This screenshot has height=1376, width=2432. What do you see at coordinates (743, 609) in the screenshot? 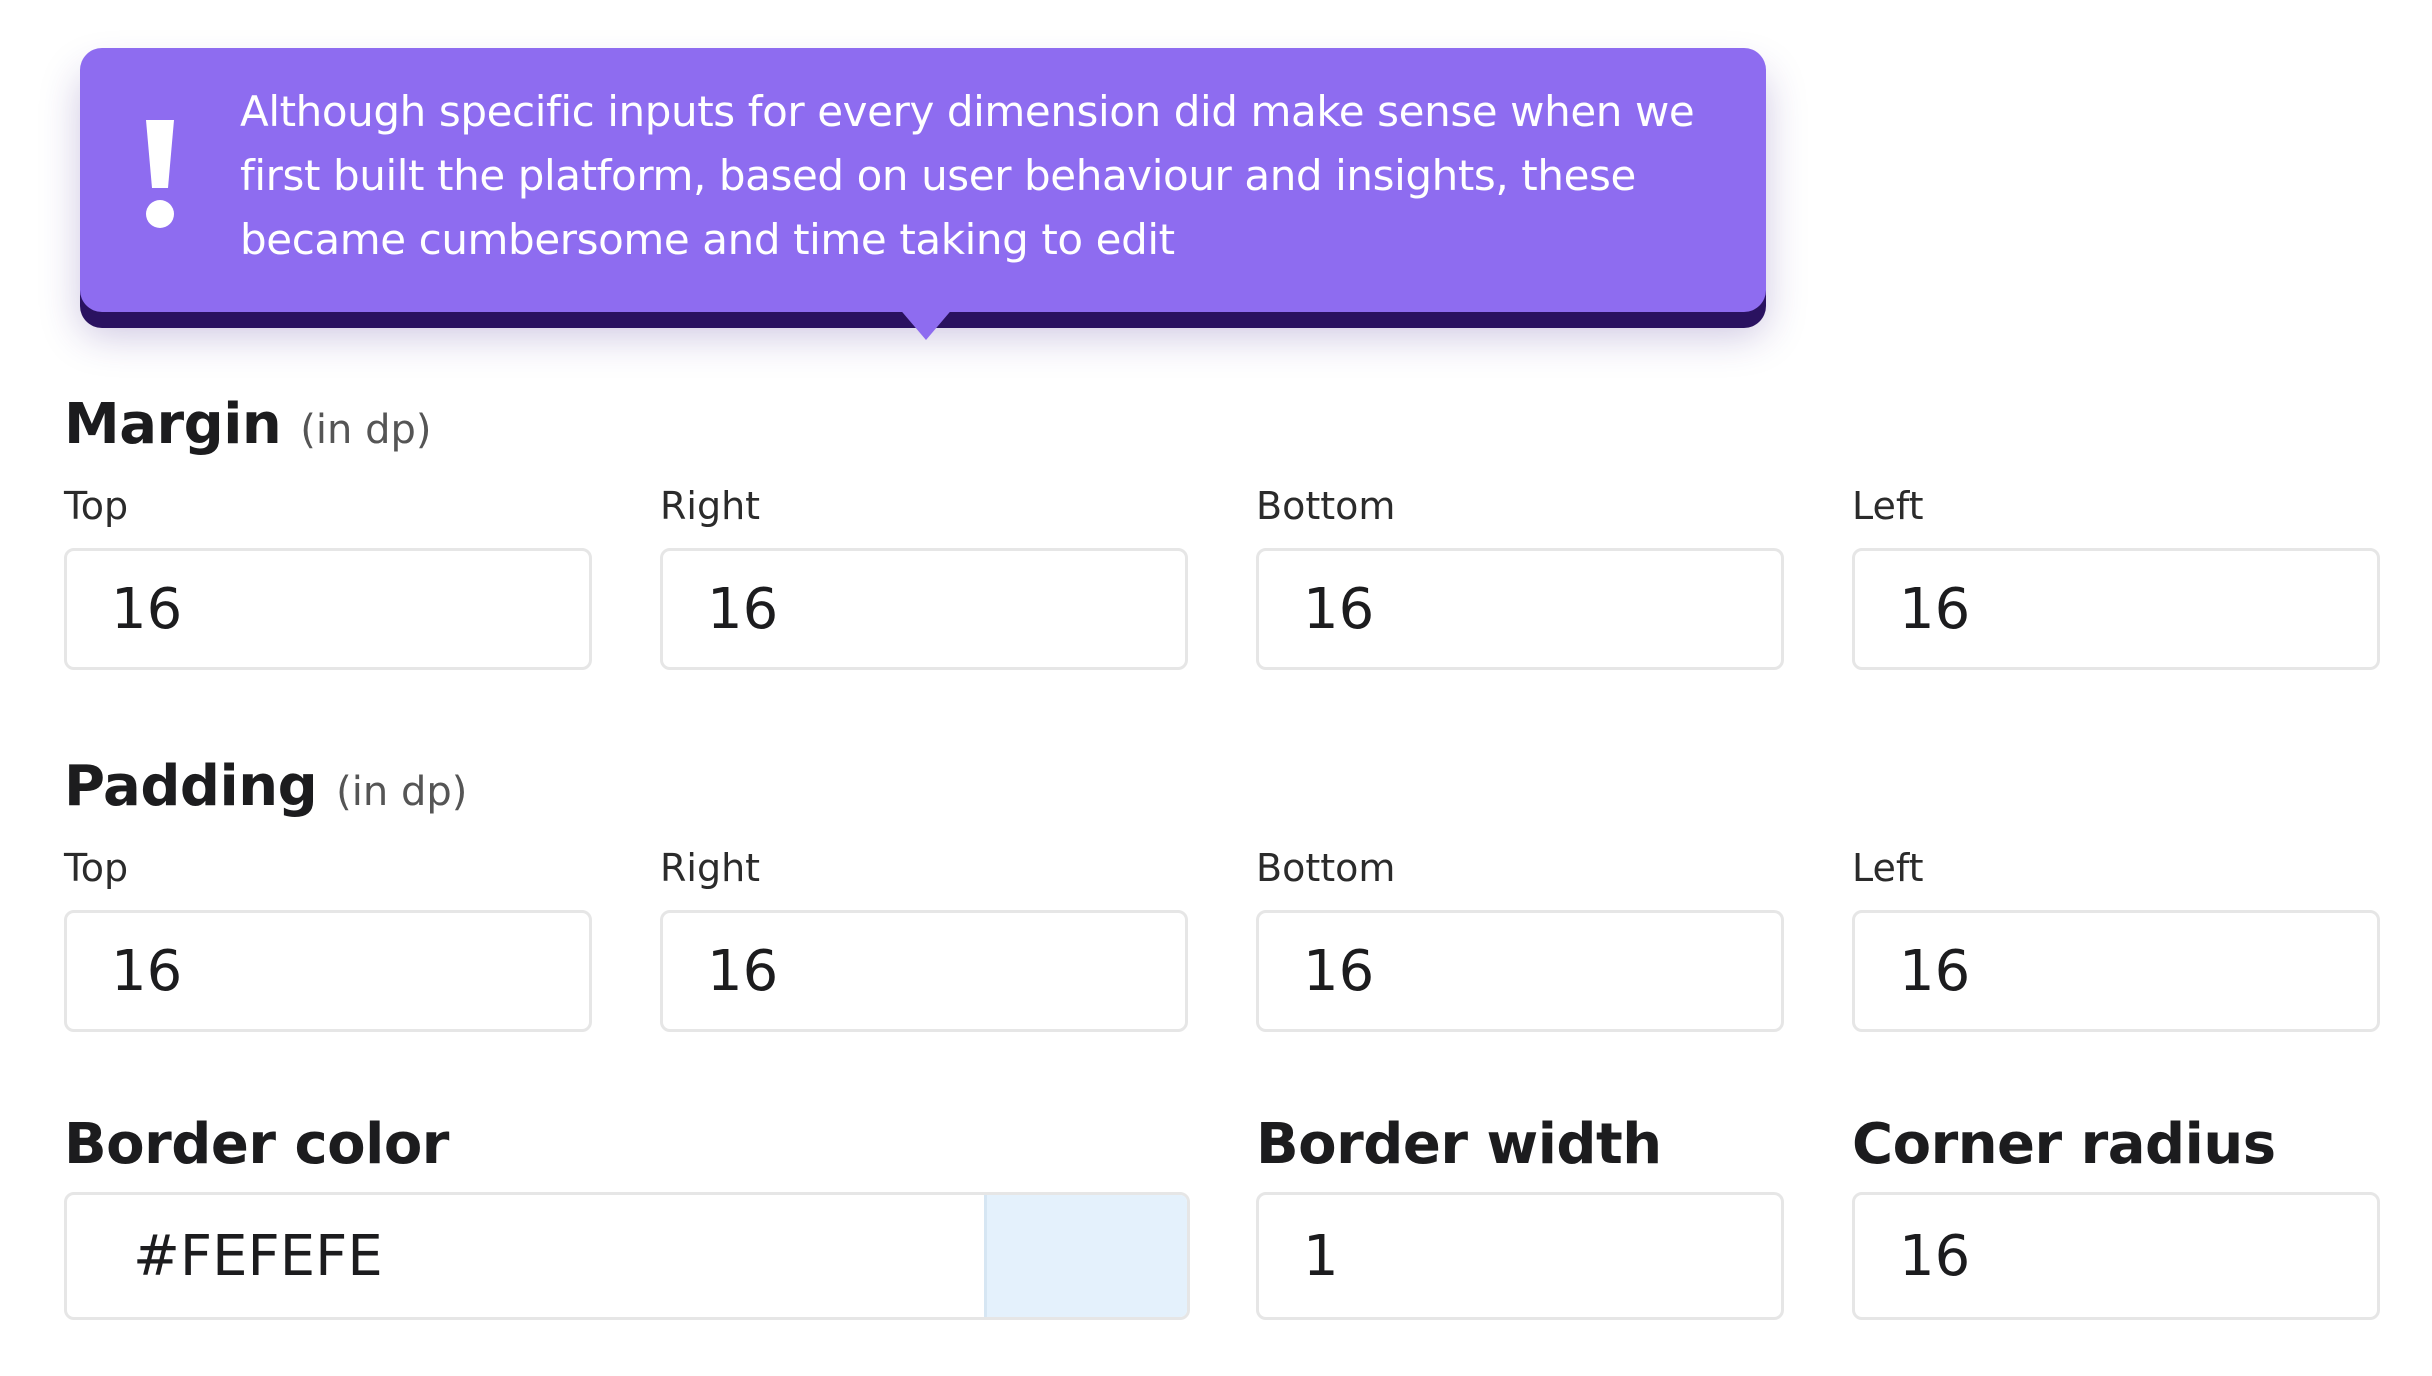
I see `margin-right-value: 16` at bounding box center [743, 609].